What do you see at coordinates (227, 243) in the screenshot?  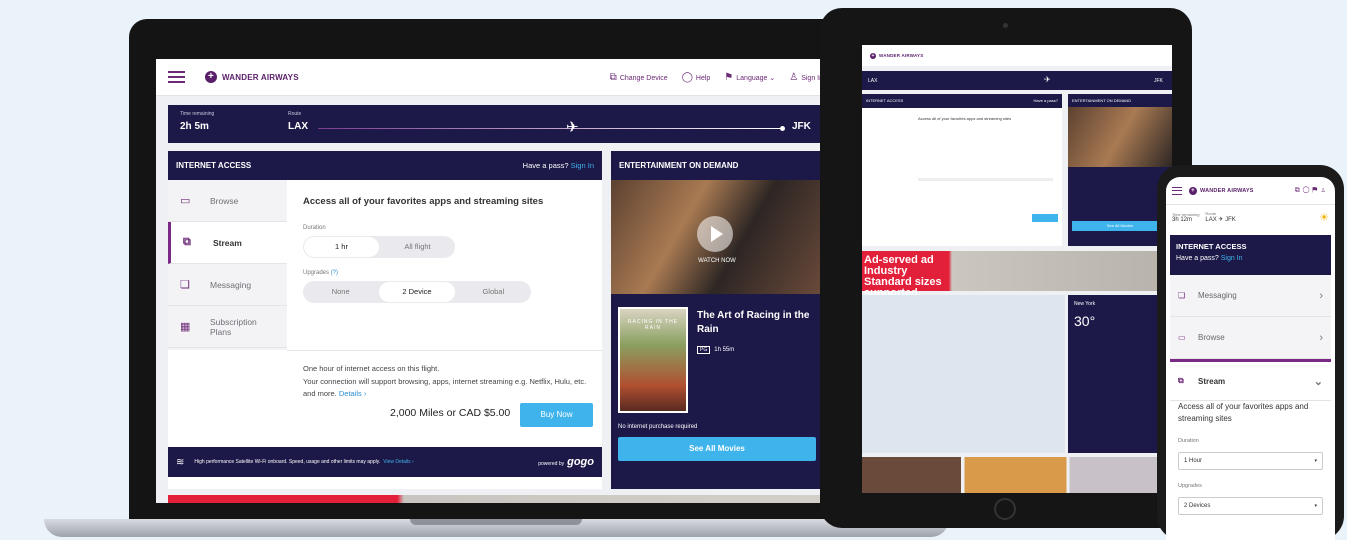 I see `menu-item-stream: ⧉ Stream` at bounding box center [227, 243].